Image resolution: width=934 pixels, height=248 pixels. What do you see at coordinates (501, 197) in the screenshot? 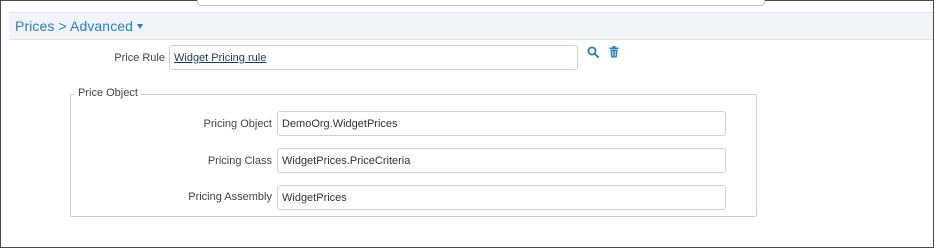
I see `pricing-assembly-input: WidgetPrices` at bounding box center [501, 197].